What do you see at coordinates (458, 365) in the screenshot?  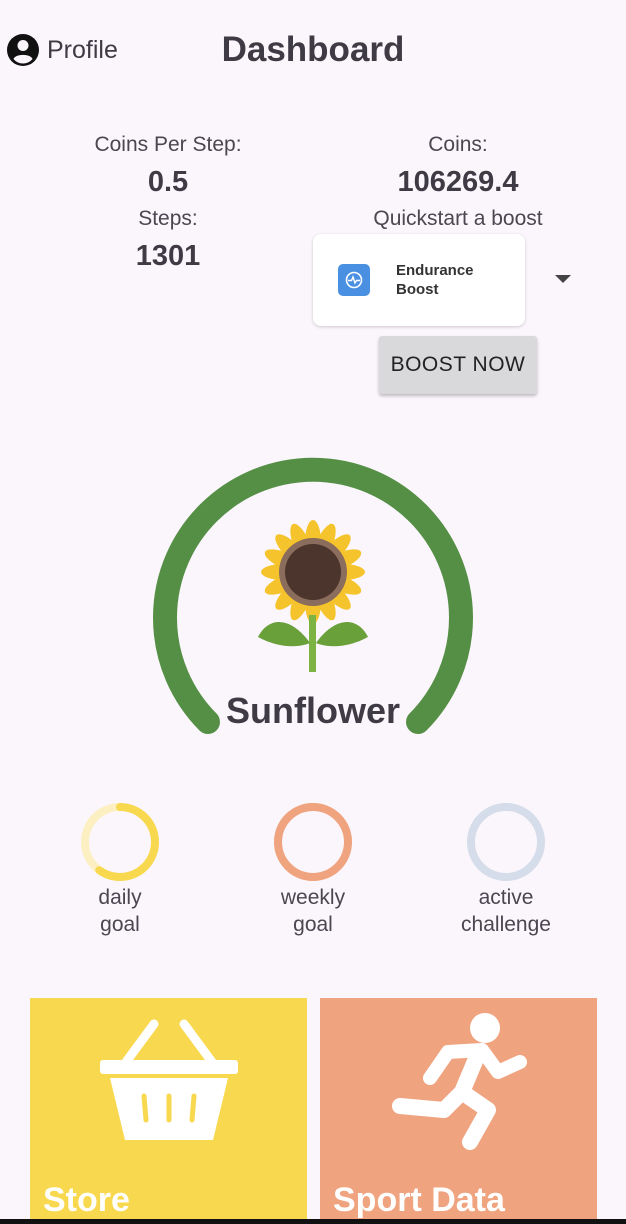 I see `boost-now-button: BOOST NOW` at bounding box center [458, 365].